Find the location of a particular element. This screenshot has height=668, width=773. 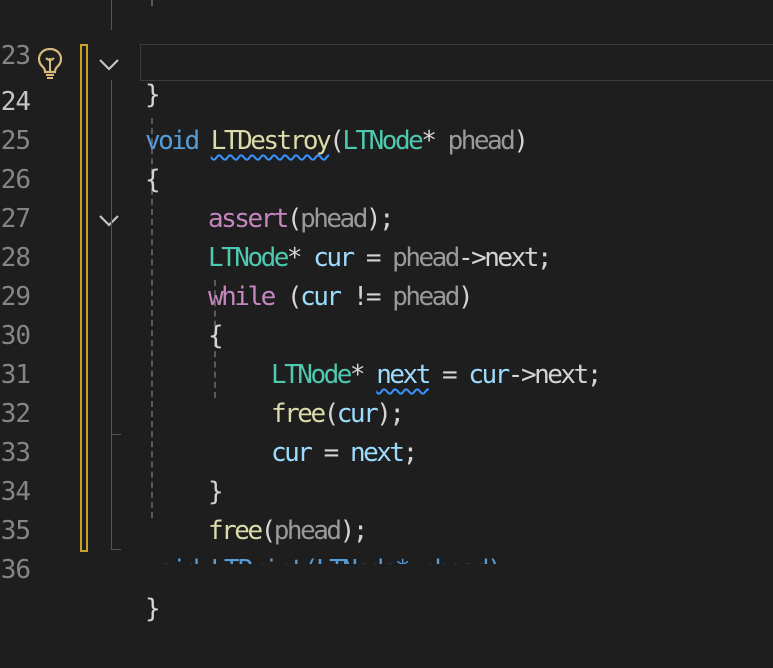

code-text: void LTPrint(LTNode* phead) is located at coordinates (324, 557).